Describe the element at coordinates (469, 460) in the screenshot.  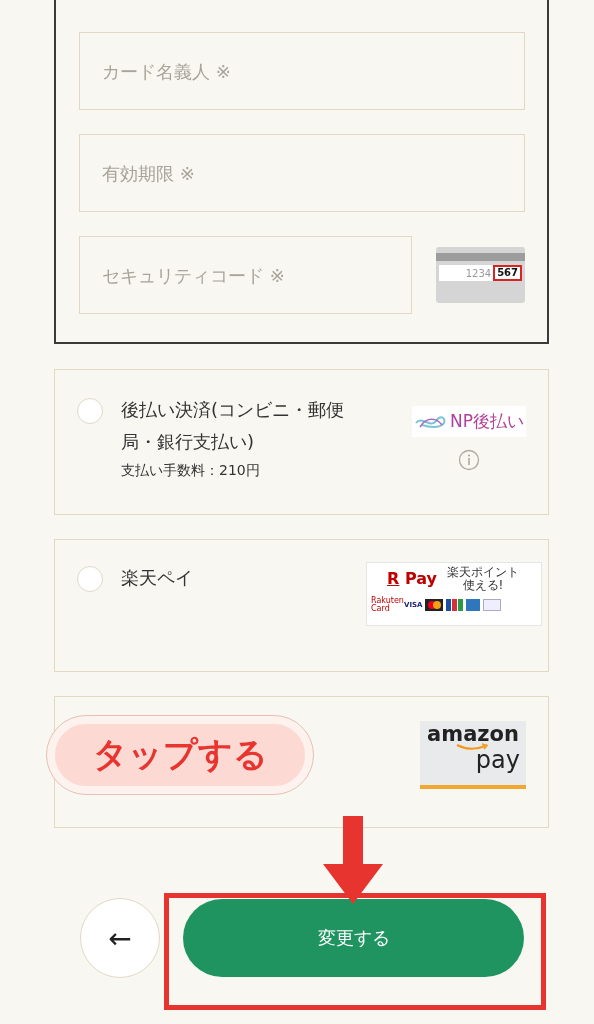
I see `info-icon` at that location.